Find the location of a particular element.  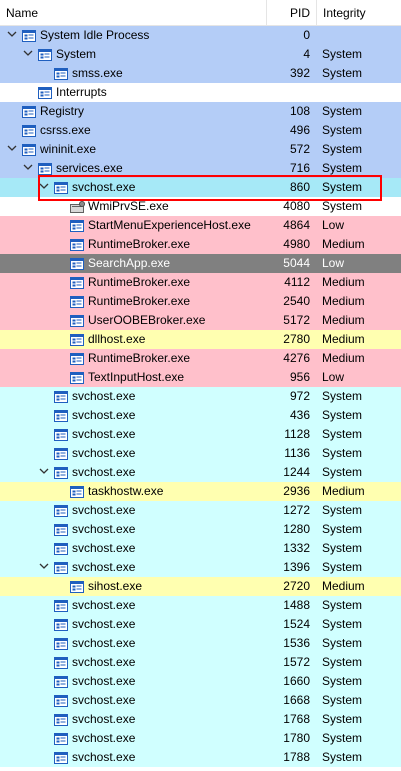

process-name: TextInputHost.exe is located at coordinates (136, 377).